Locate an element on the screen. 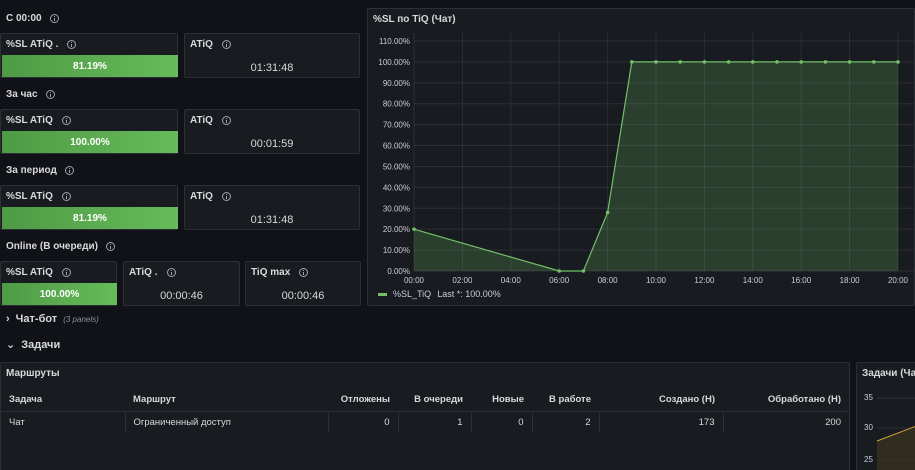 This screenshot has width=915, height=470. y-tick-label: 80.00% is located at coordinates (396, 104).